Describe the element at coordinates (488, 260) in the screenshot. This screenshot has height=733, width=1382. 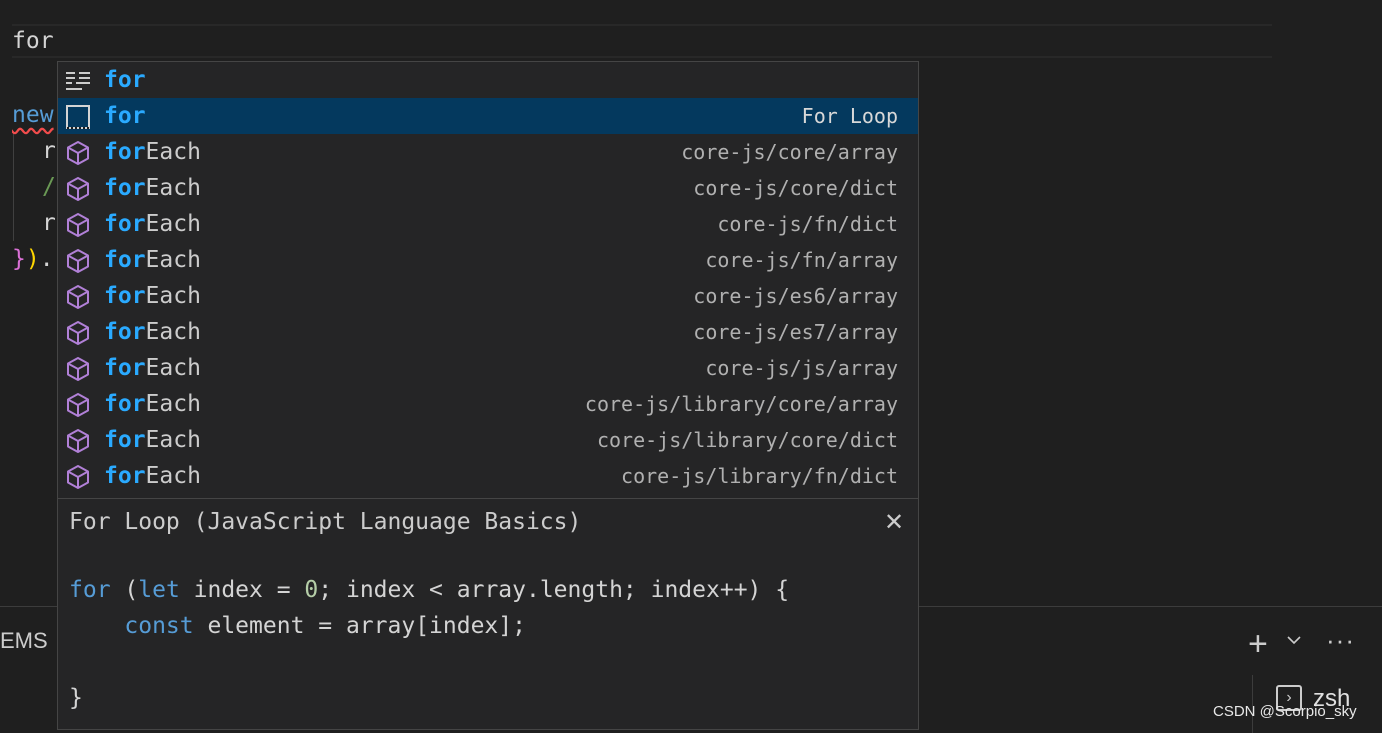
I see `suggestion-item: forEach core-js/fn/array` at that location.